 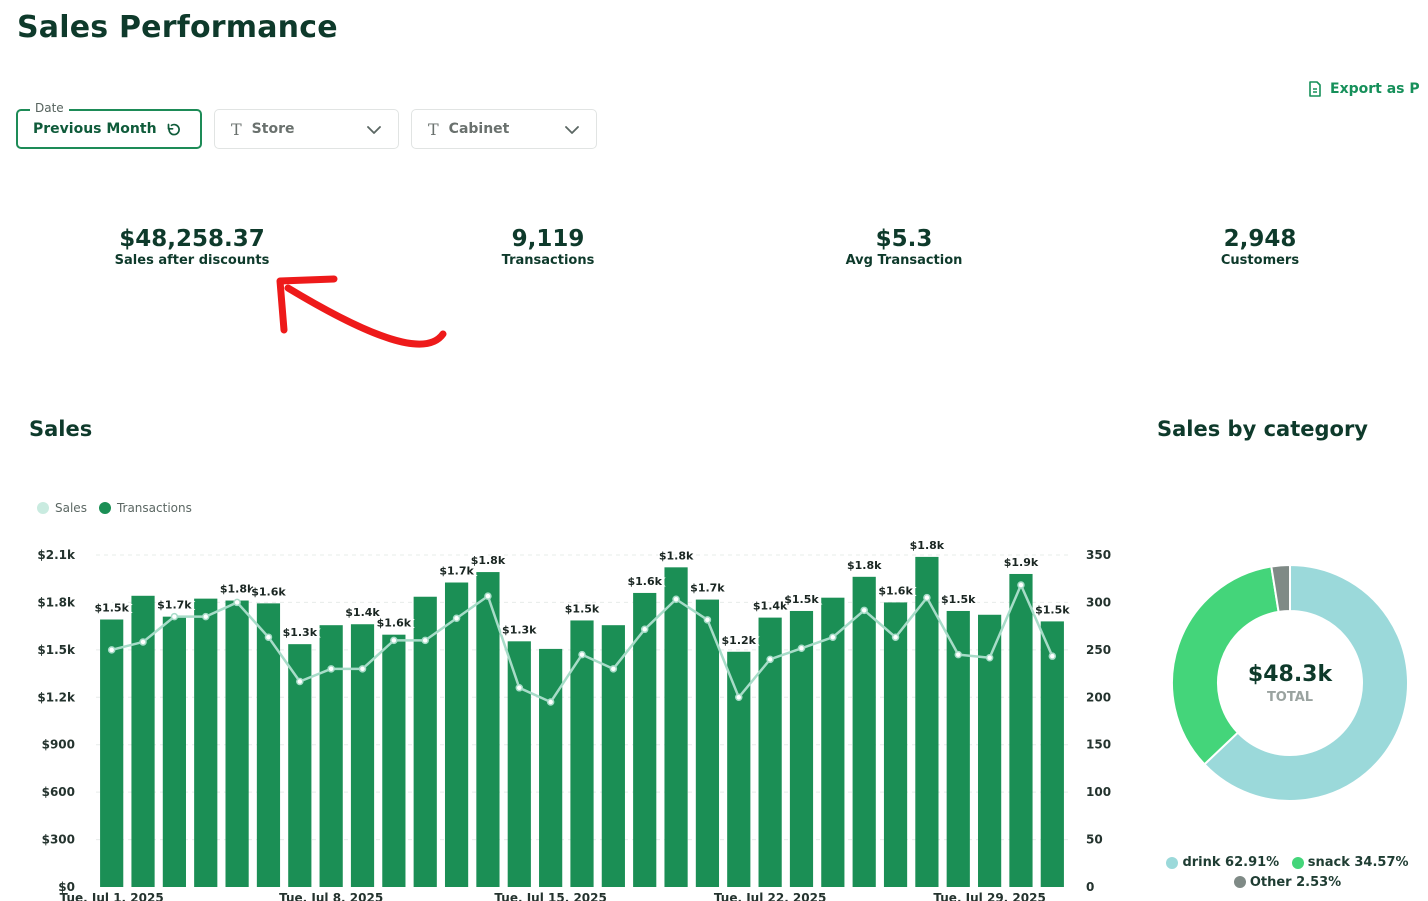 I want to click on store-filter: T Store, so click(x=306, y=129).